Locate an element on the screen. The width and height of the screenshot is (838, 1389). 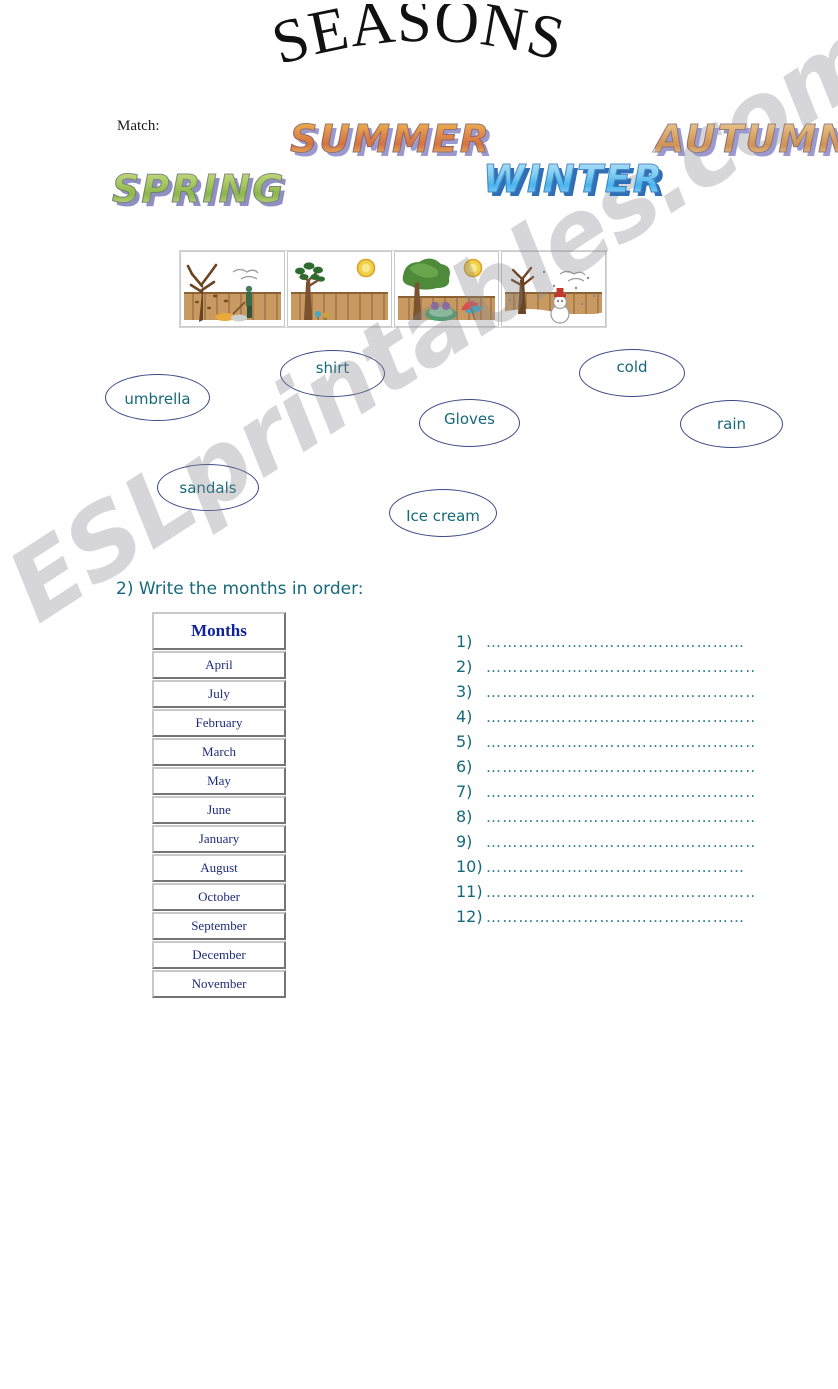
word-bubble-ice-cream: Ice cream is located at coordinates (443, 513).